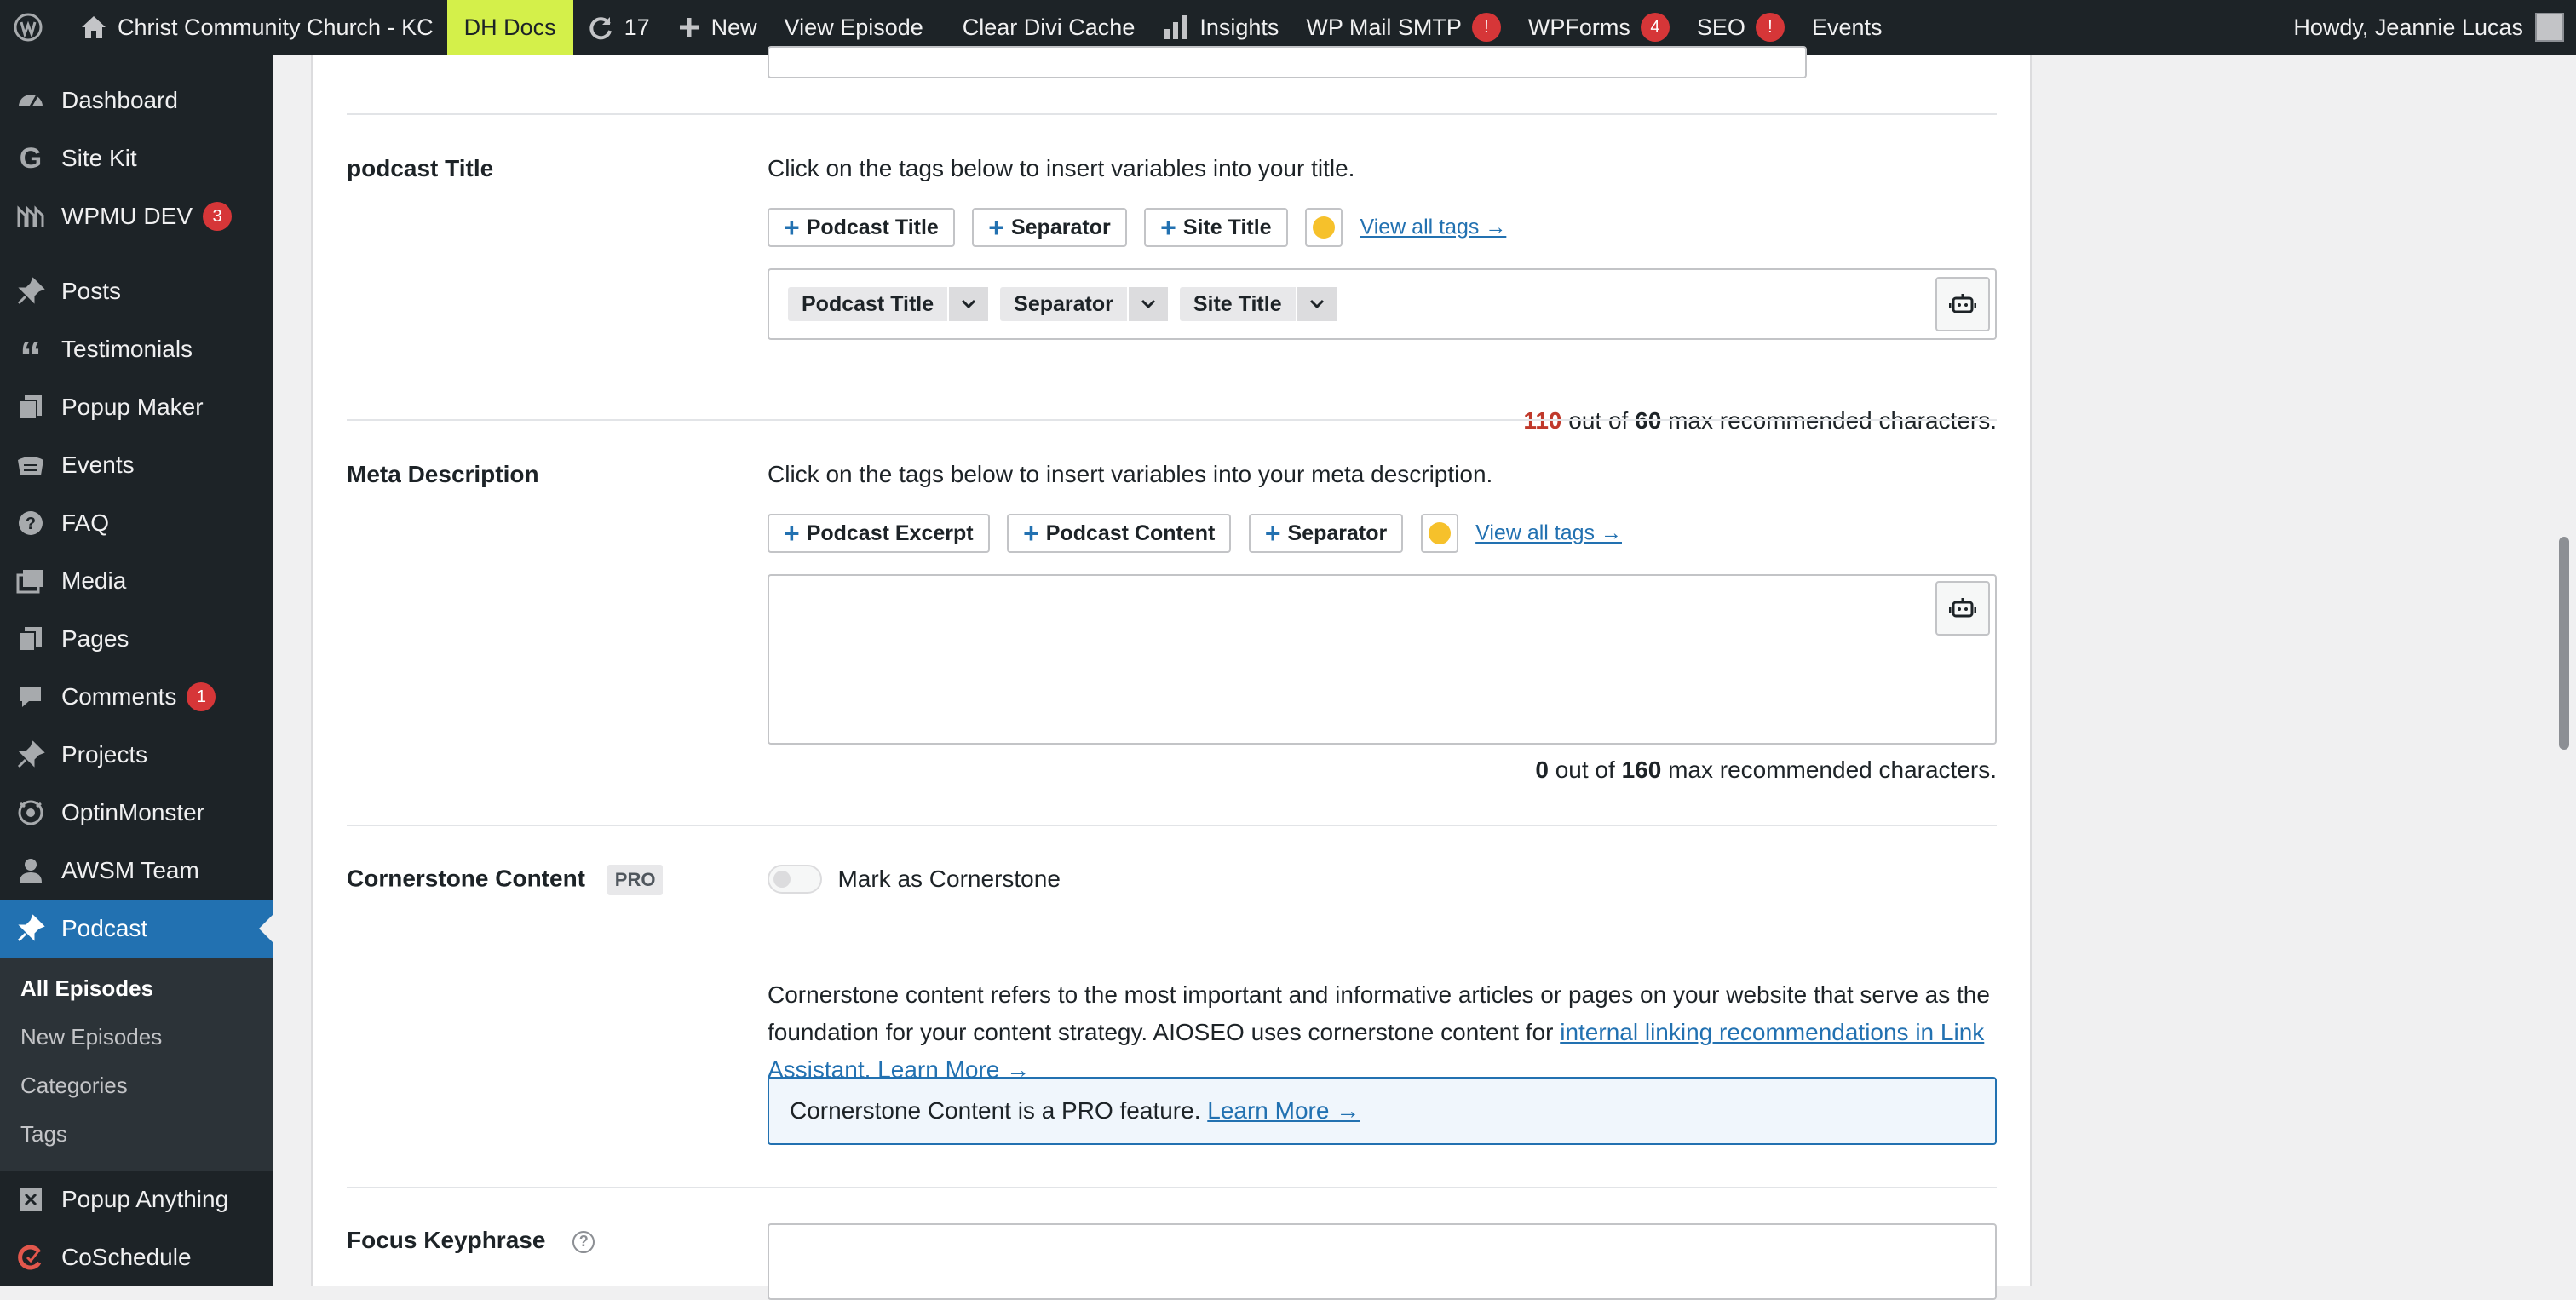 This screenshot has height=1300, width=2576. I want to click on sidebar-item-optinmonster: OptinMonster, so click(136, 813).